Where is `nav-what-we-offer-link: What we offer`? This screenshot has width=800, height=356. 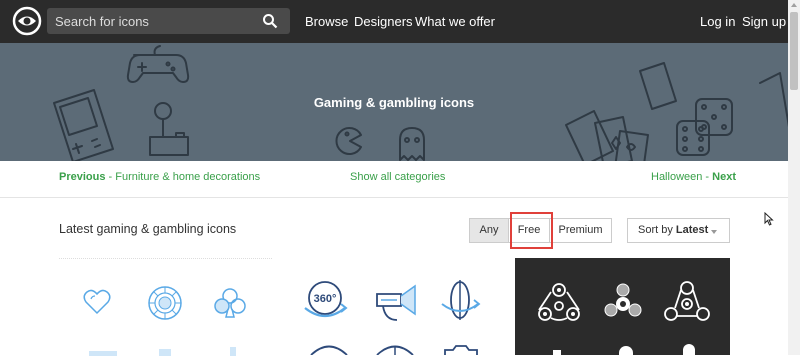 nav-what-we-offer-link: What we offer is located at coordinates (455, 21).